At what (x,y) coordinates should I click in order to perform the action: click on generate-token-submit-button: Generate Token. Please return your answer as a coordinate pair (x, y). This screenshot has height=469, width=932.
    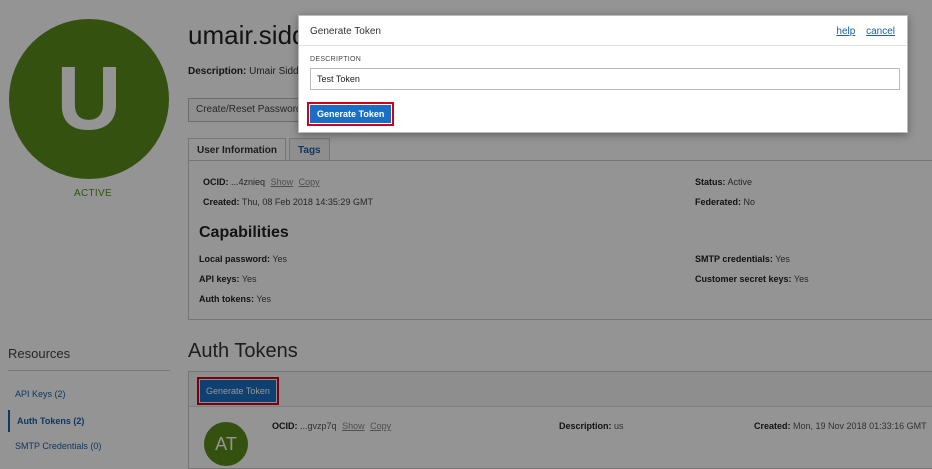
    Looking at the image, I should click on (350, 114).